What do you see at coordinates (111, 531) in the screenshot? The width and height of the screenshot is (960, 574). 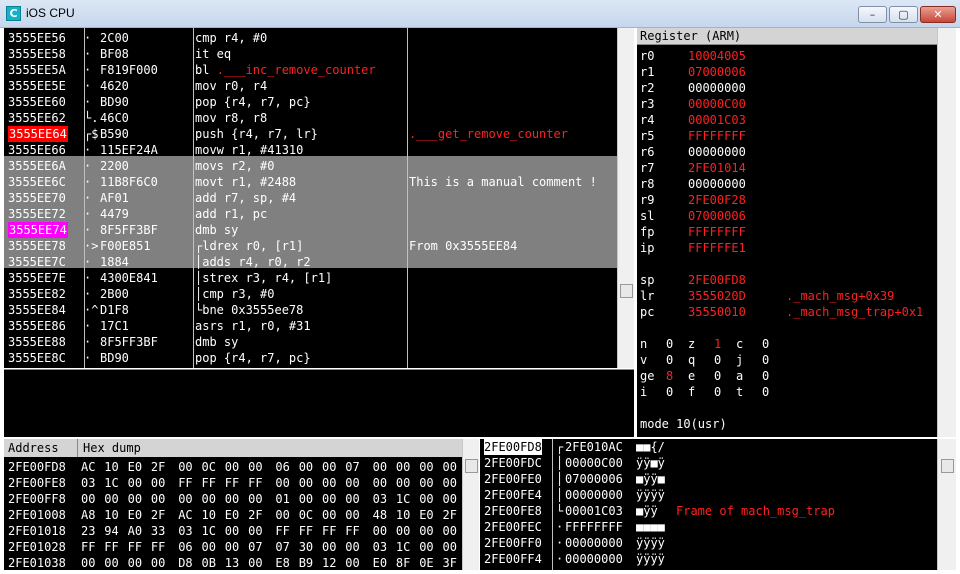 I see `hex-byte: 94` at bounding box center [111, 531].